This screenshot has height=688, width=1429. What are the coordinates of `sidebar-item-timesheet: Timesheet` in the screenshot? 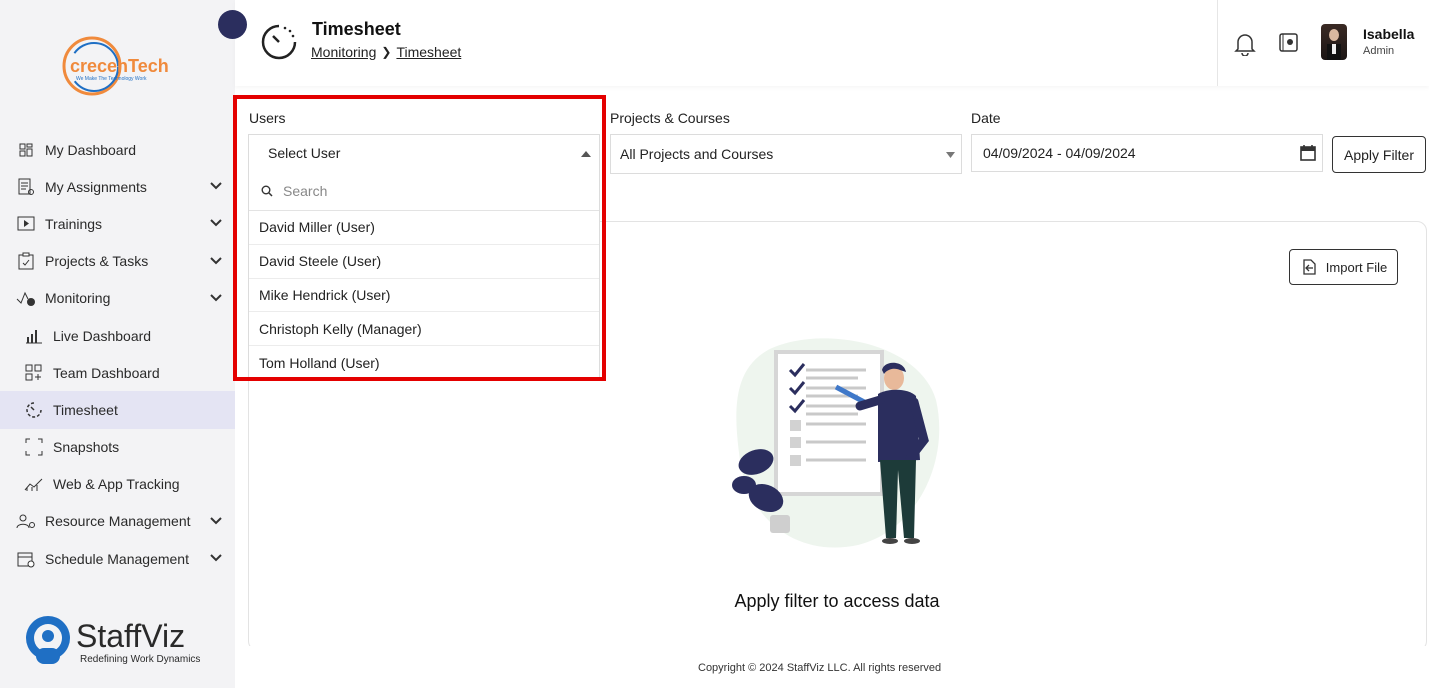 It's located at (117, 410).